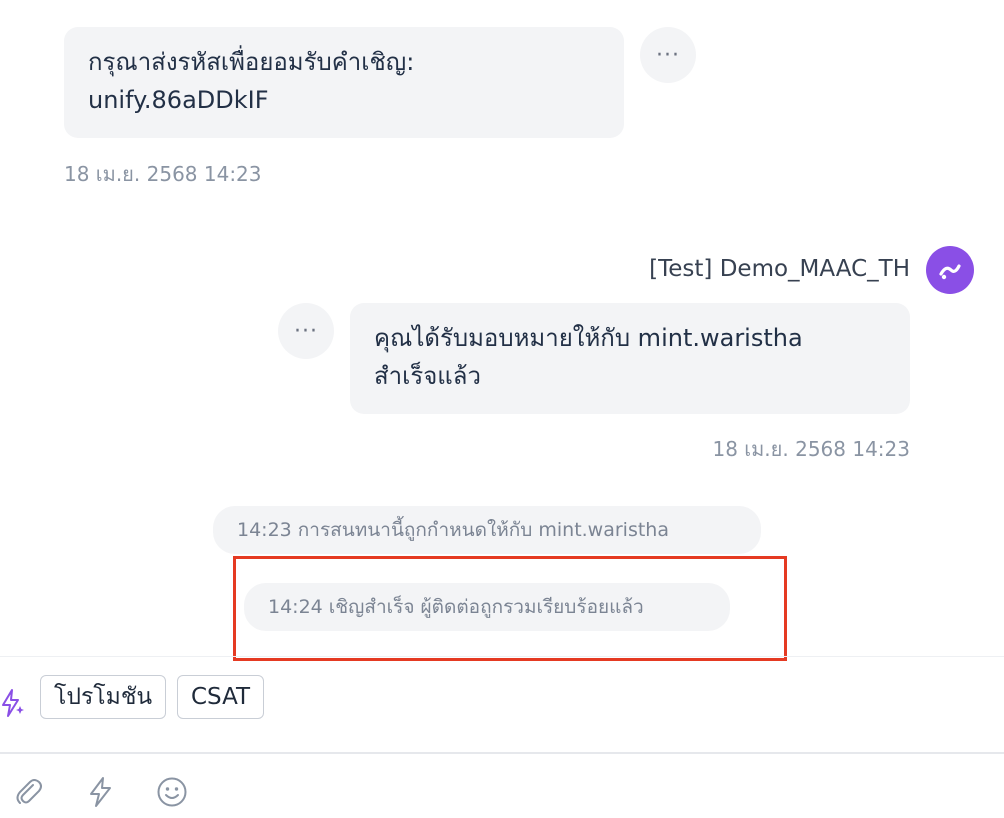 This screenshot has height=818, width=1004. Describe the element at coordinates (588, 338) in the screenshot. I see `outgoing-message-line-1: คุณได้รับมอบหมายให้กับ mint.waristha` at that location.